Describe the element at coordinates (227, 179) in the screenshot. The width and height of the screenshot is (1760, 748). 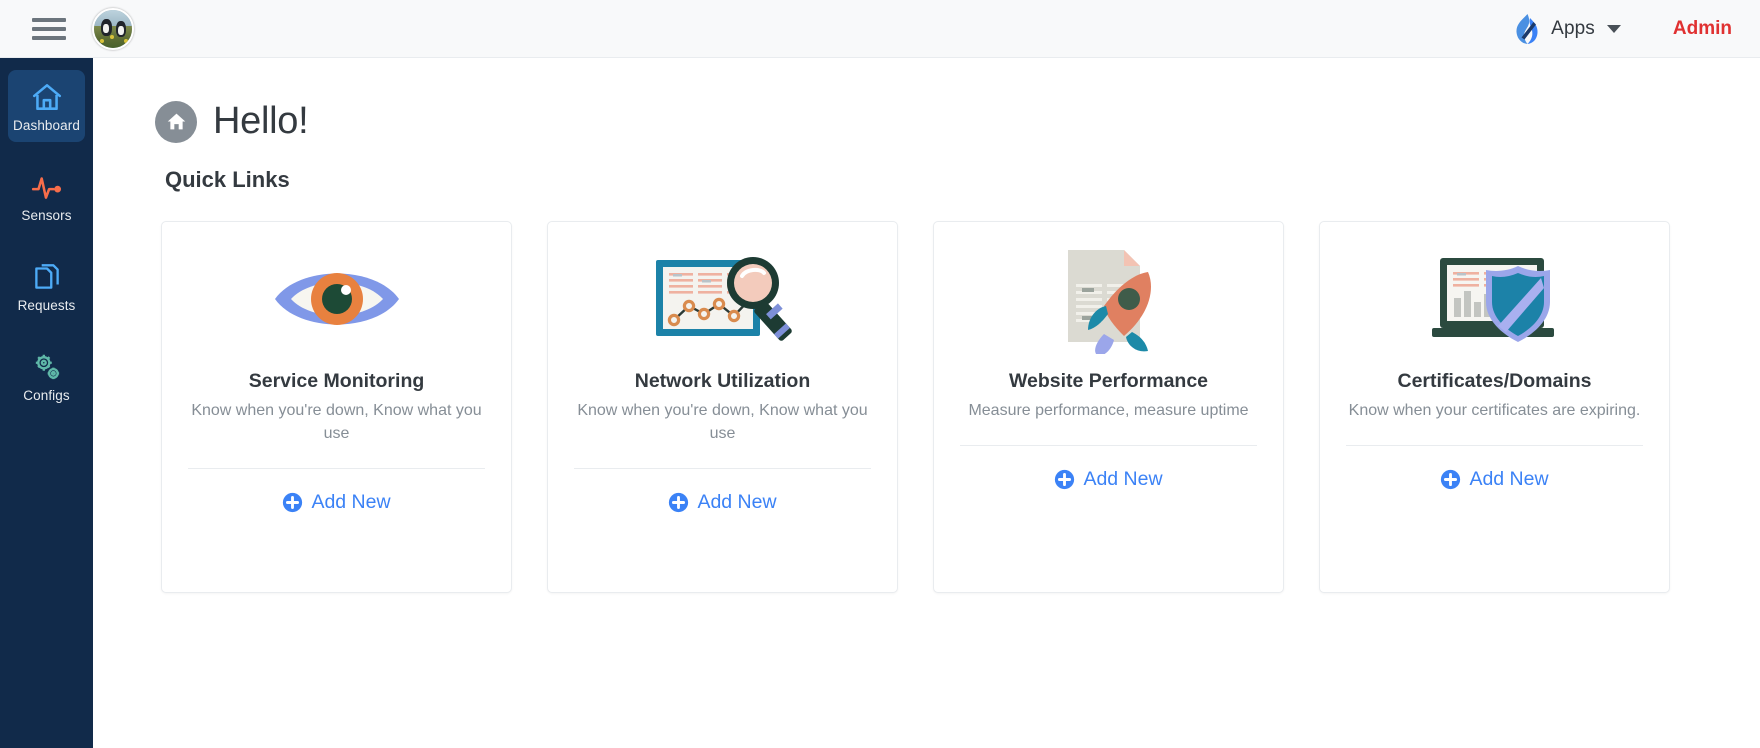
I see `quick-links-heading: Quick Links` at that location.